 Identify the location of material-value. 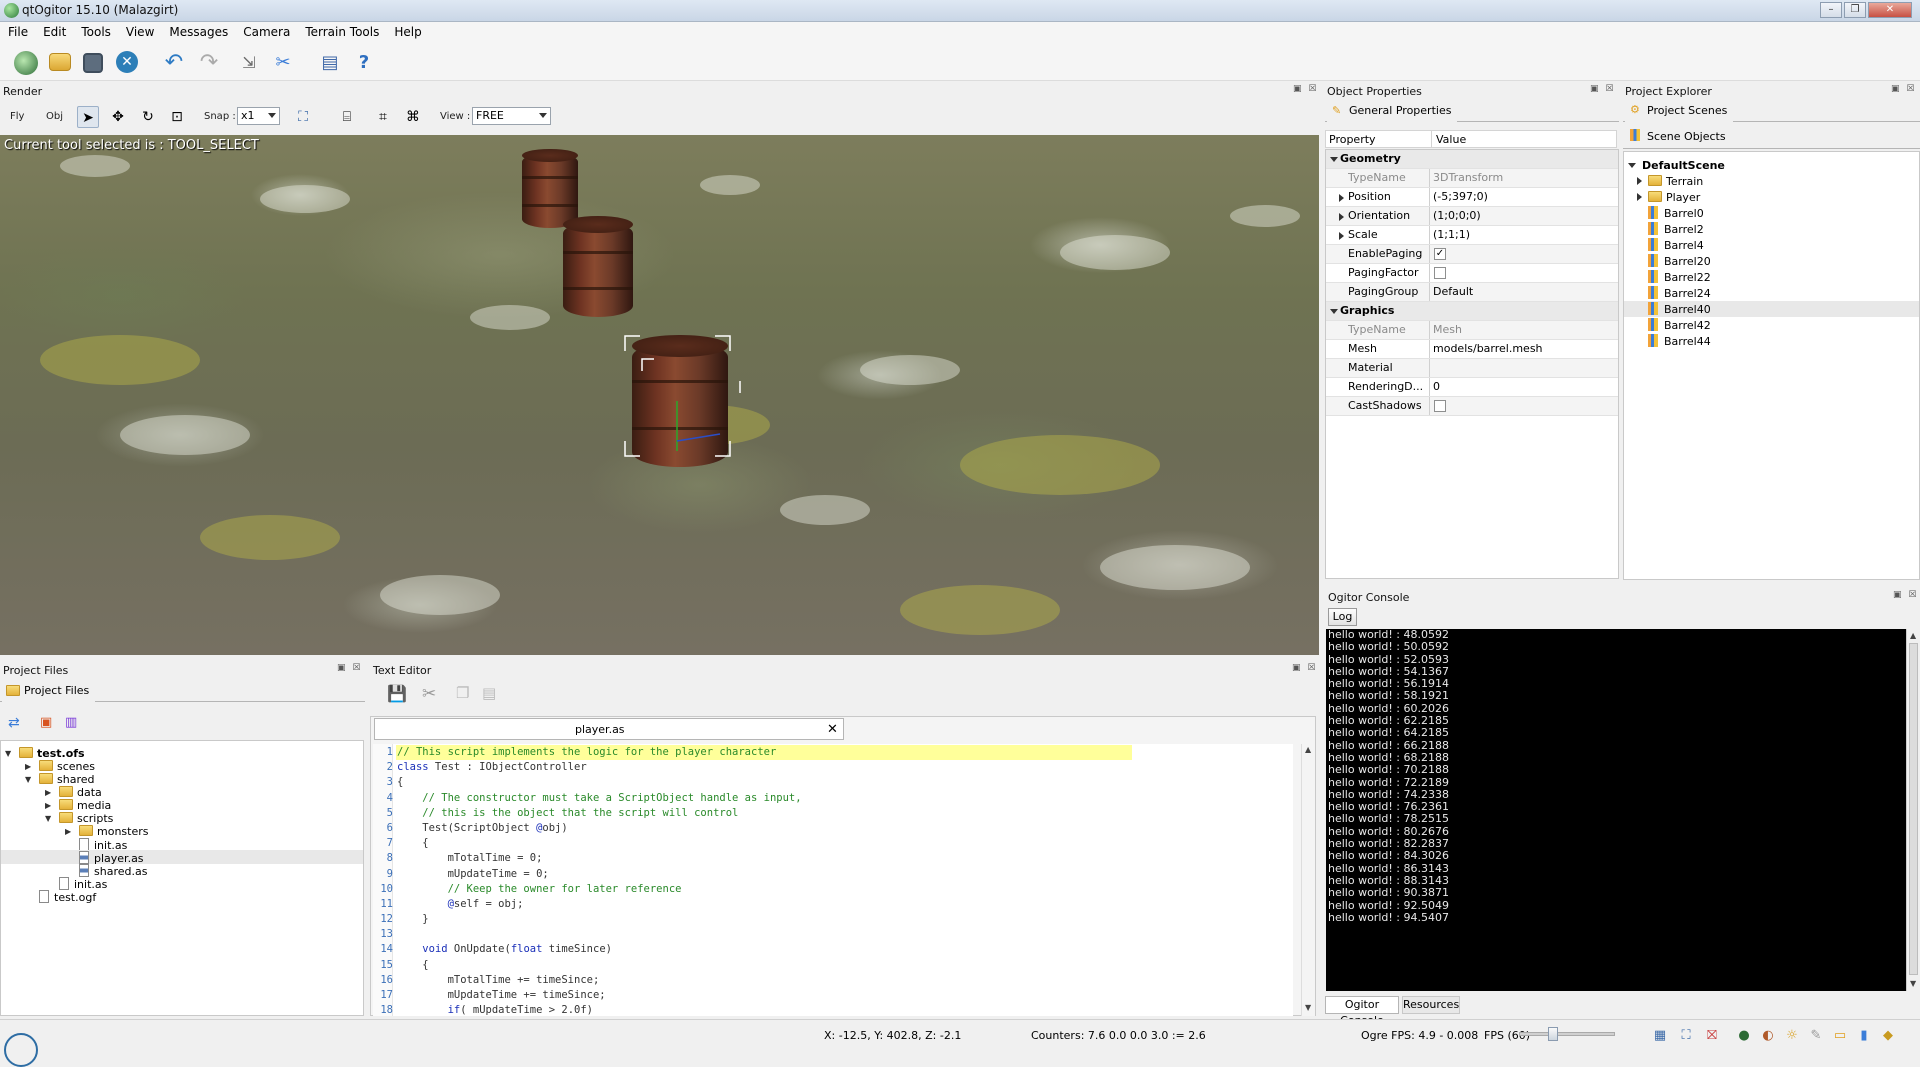
(1523, 368).